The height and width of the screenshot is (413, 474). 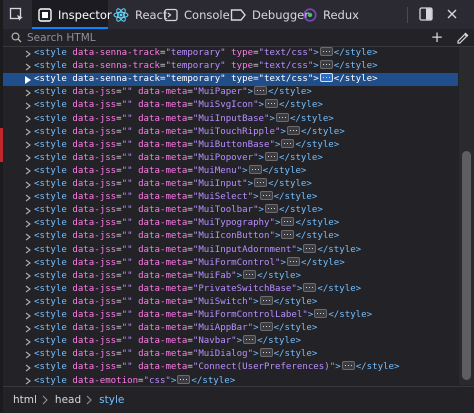 I want to click on attribute-value: "MuiInputAdornment", so click(x=245, y=250).